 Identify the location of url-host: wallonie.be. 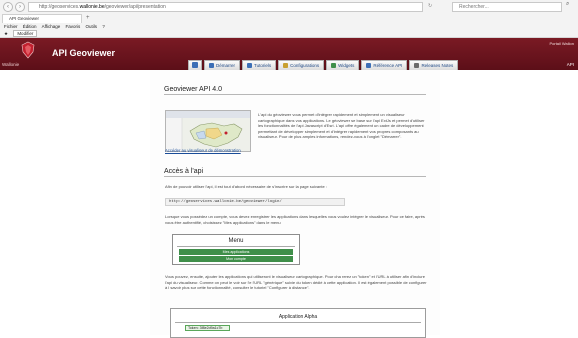
(92, 7).